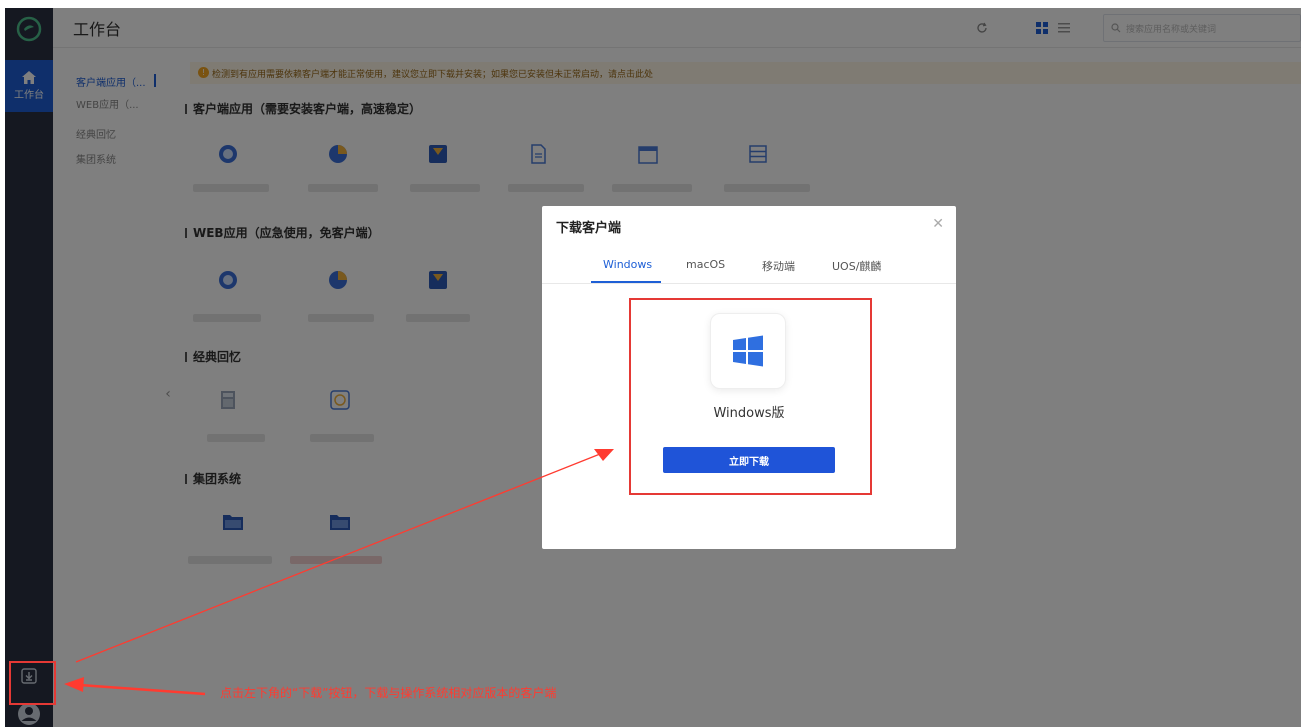 This screenshot has width=1301, height=727. What do you see at coordinates (142, 689) in the screenshot?
I see `arrow-line-horizontal` at bounding box center [142, 689].